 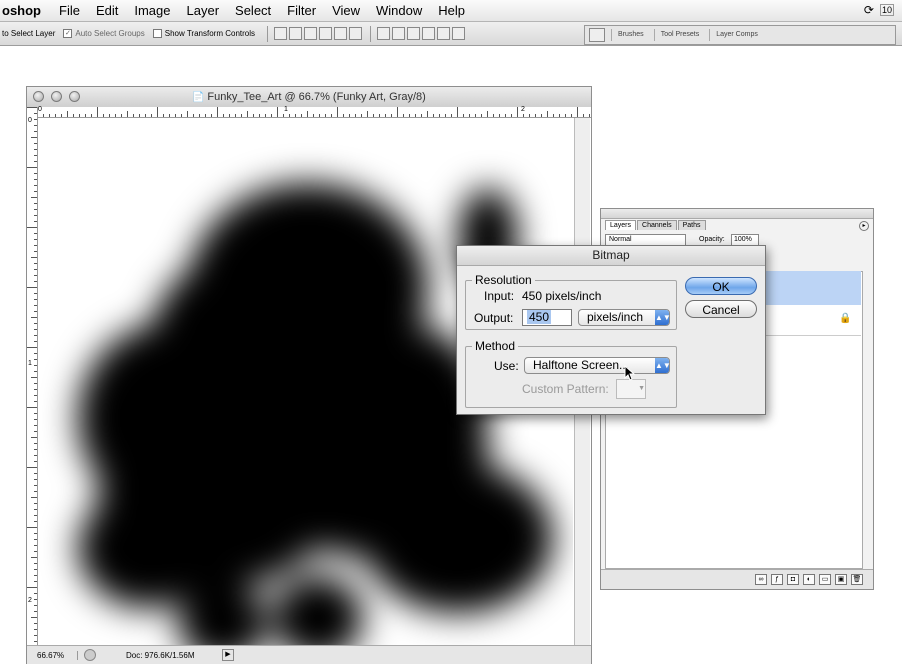 I want to click on new-group-icon: ▭, so click(x=825, y=579).